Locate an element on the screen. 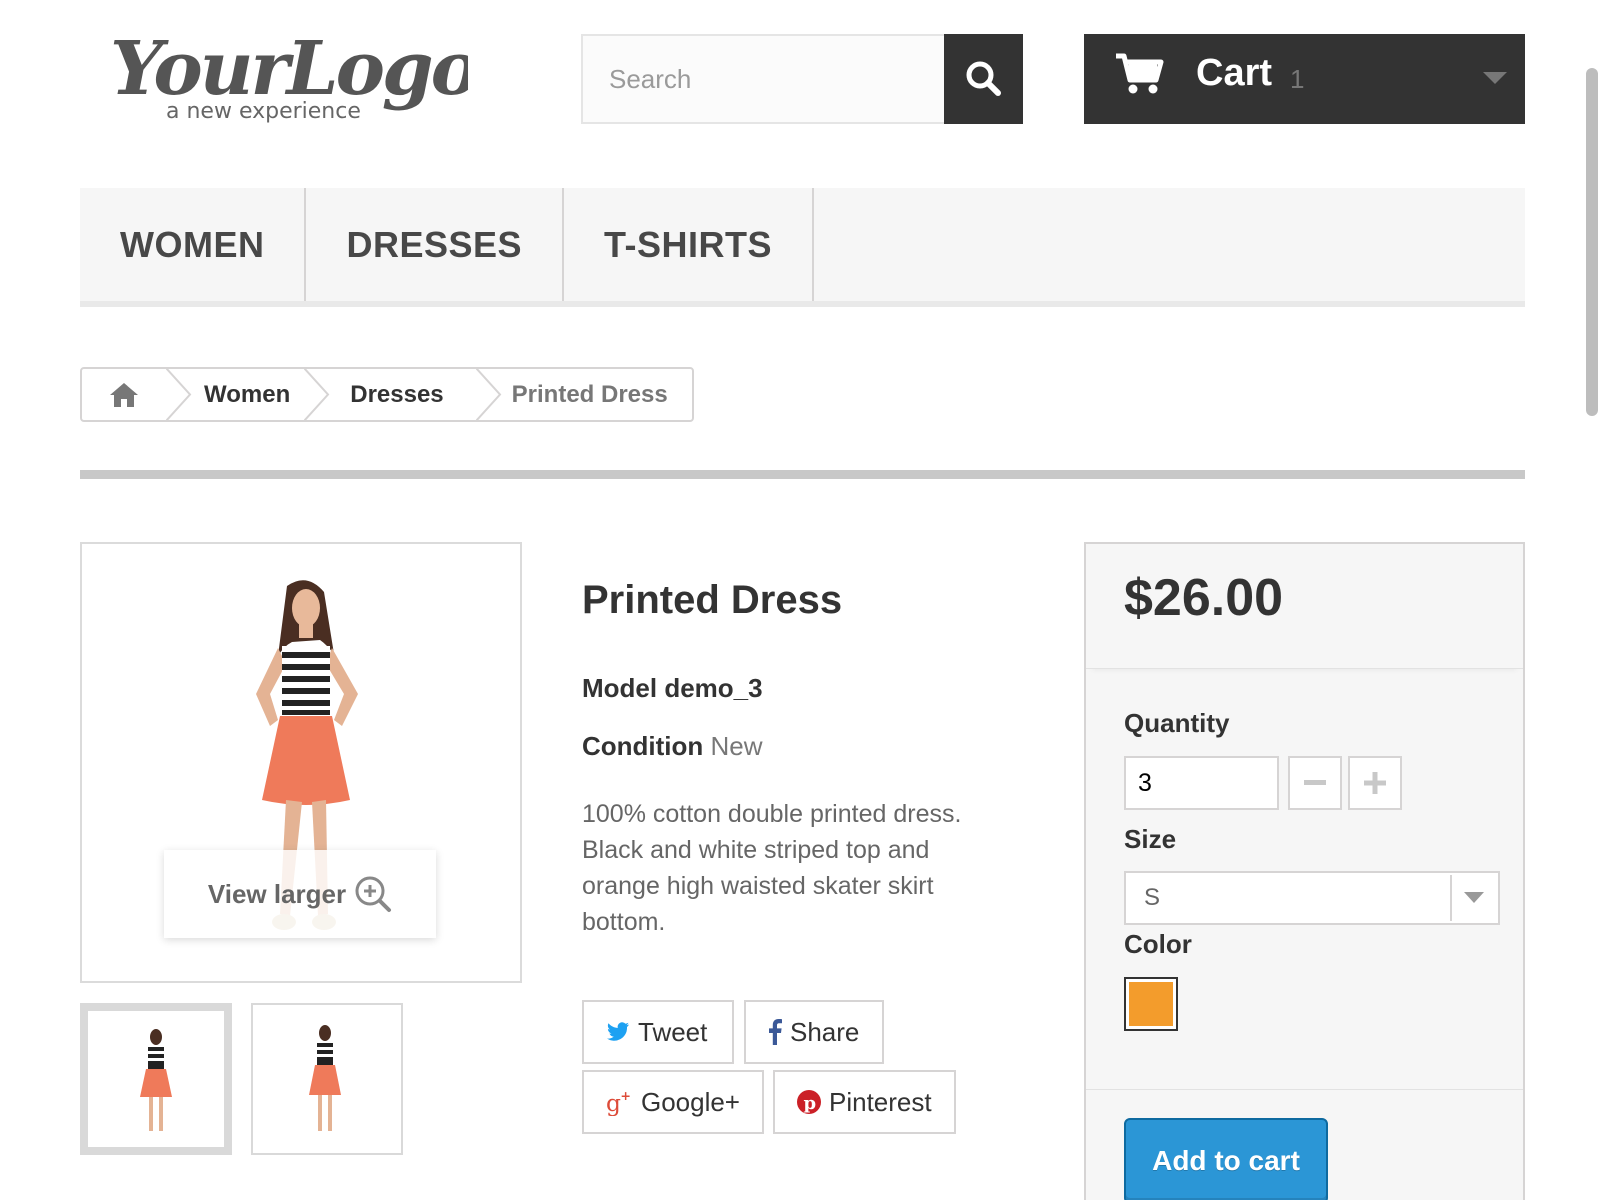 This screenshot has height=1200, width=1600. menu-item-tshirts: T-SHIRTS is located at coordinates (689, 244).